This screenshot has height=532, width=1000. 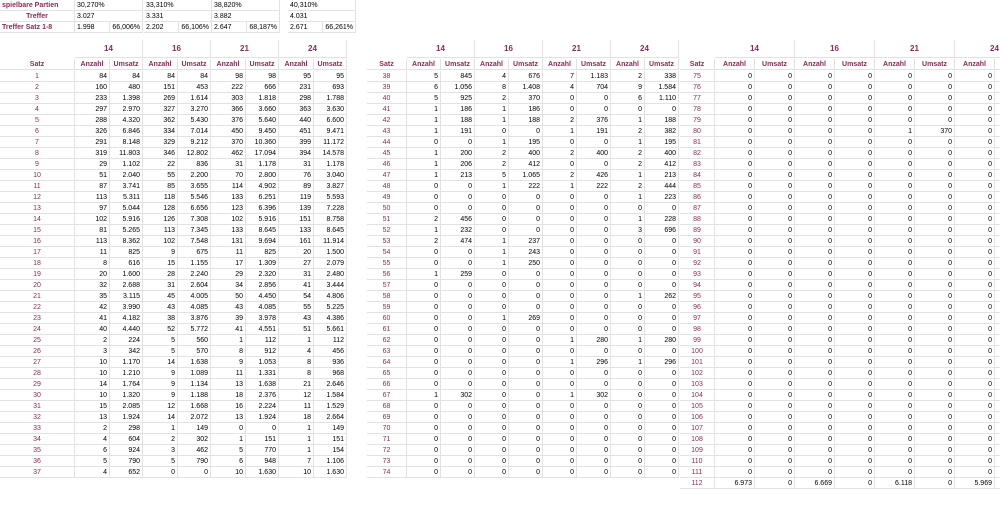 I want to click on satz-number: 1, so click(x=37, y=76).